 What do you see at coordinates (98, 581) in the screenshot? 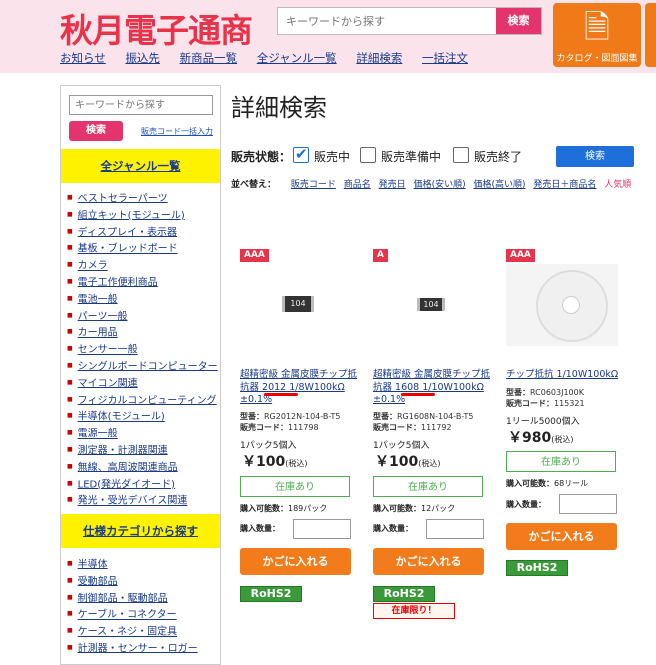
I see `category-link: 受動部品` at bounding box center [98, 581].